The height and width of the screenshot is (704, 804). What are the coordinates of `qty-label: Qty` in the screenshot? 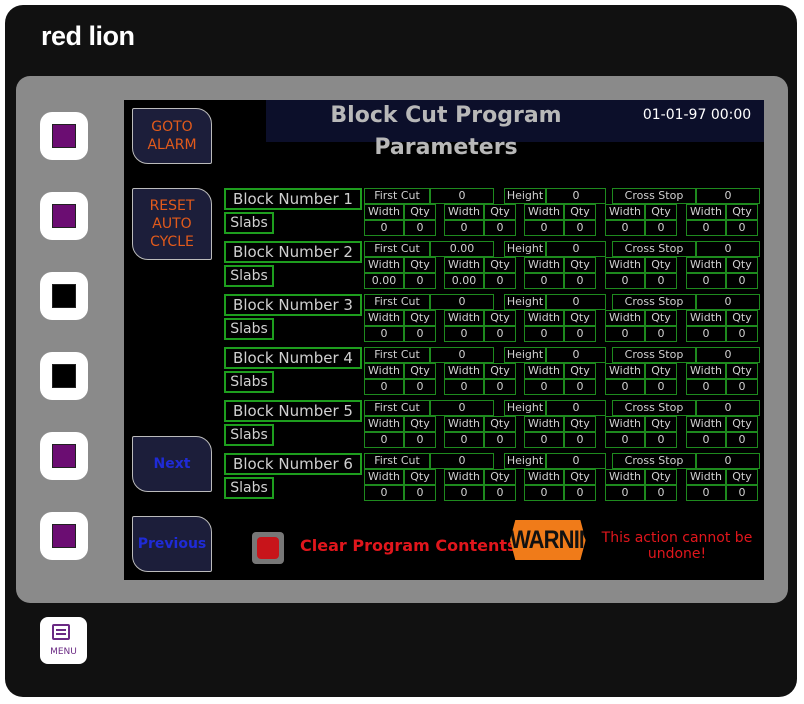 It's located at (661, 318).